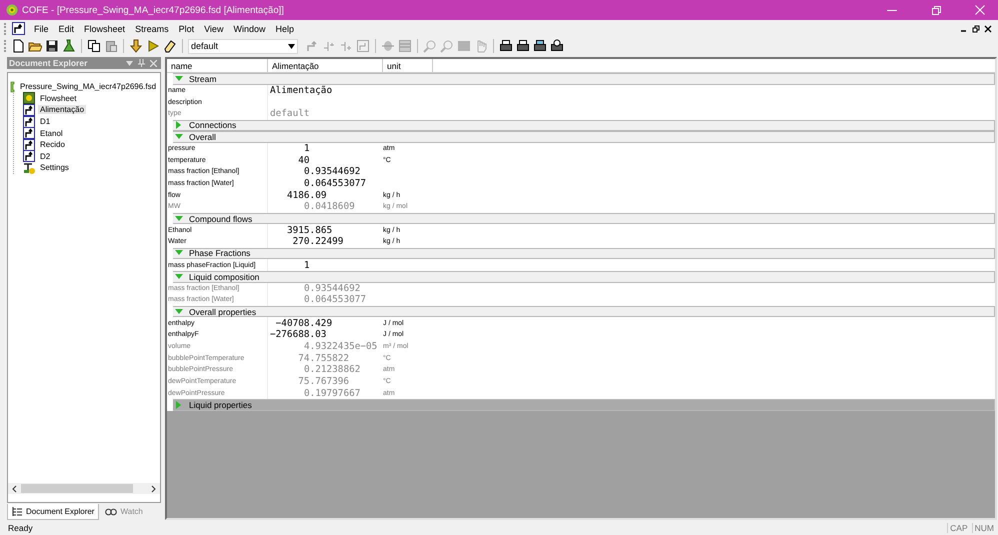 This screenshot has width=998, height=535. What do you see at coordinates (557, 46) in the screenshot?
I see `print-preview-icon` at bounding box center [557, 46].